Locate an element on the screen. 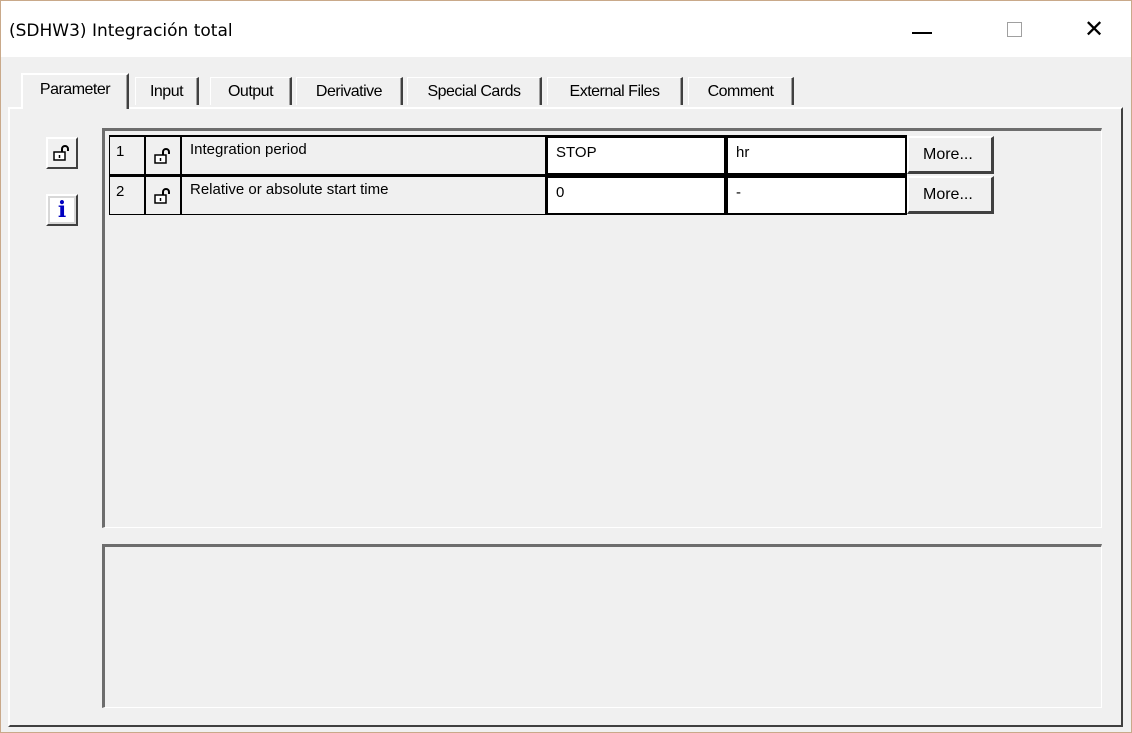 The height and width of the screenshot is (733, 1132). tab-special-cards: Special Cards is located at coordinates (474, 91).